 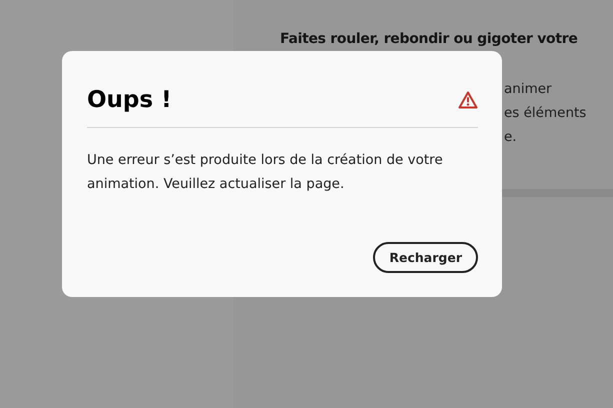 What do you see at coordinates (468, 100) in the screenshot?
I see `warning-icon` at bounding box center [468, 100].